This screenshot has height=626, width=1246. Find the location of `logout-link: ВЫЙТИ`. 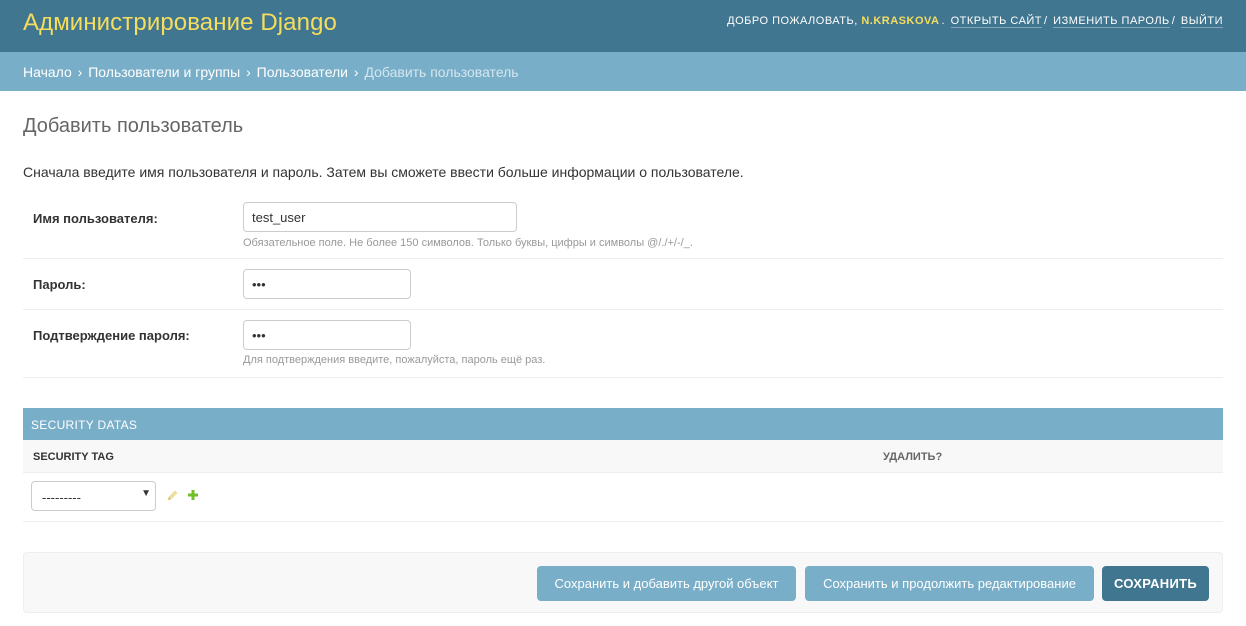

logout-link: ВЫЙТИ is located at coordinates (1201, 21).